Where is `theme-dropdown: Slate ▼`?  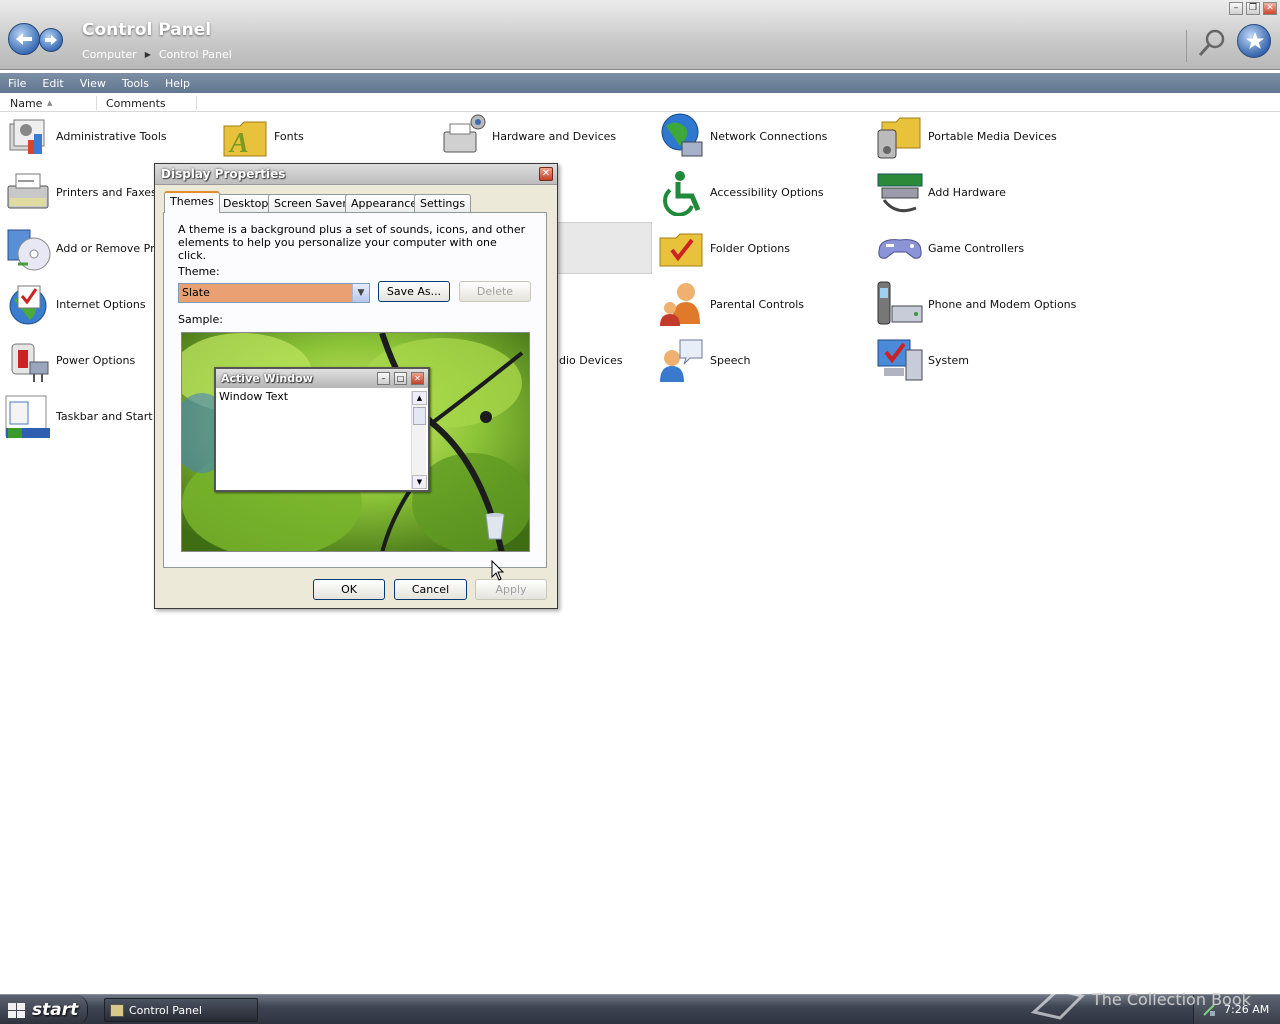
theme-dropdown: Slate ▼ is located at coordinates (274, 293).